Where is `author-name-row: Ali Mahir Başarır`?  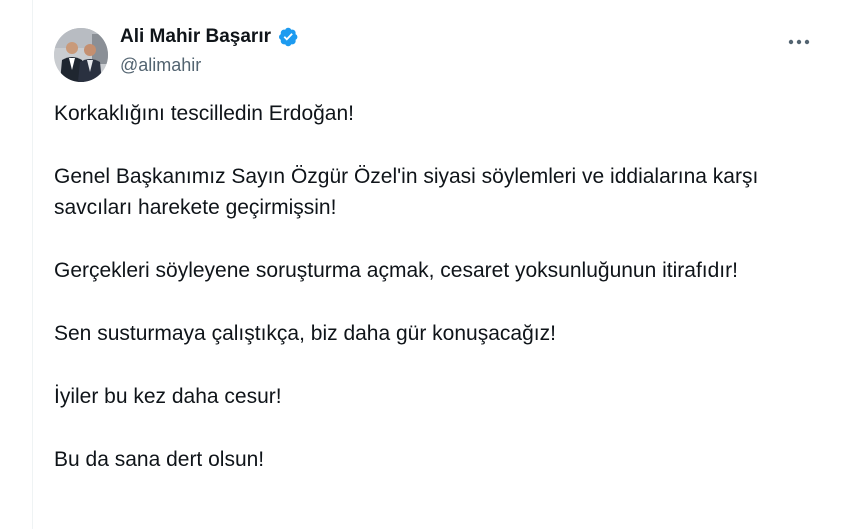 author-name-row: Ali Mahir Başarır is located at coordinates (209, 37).